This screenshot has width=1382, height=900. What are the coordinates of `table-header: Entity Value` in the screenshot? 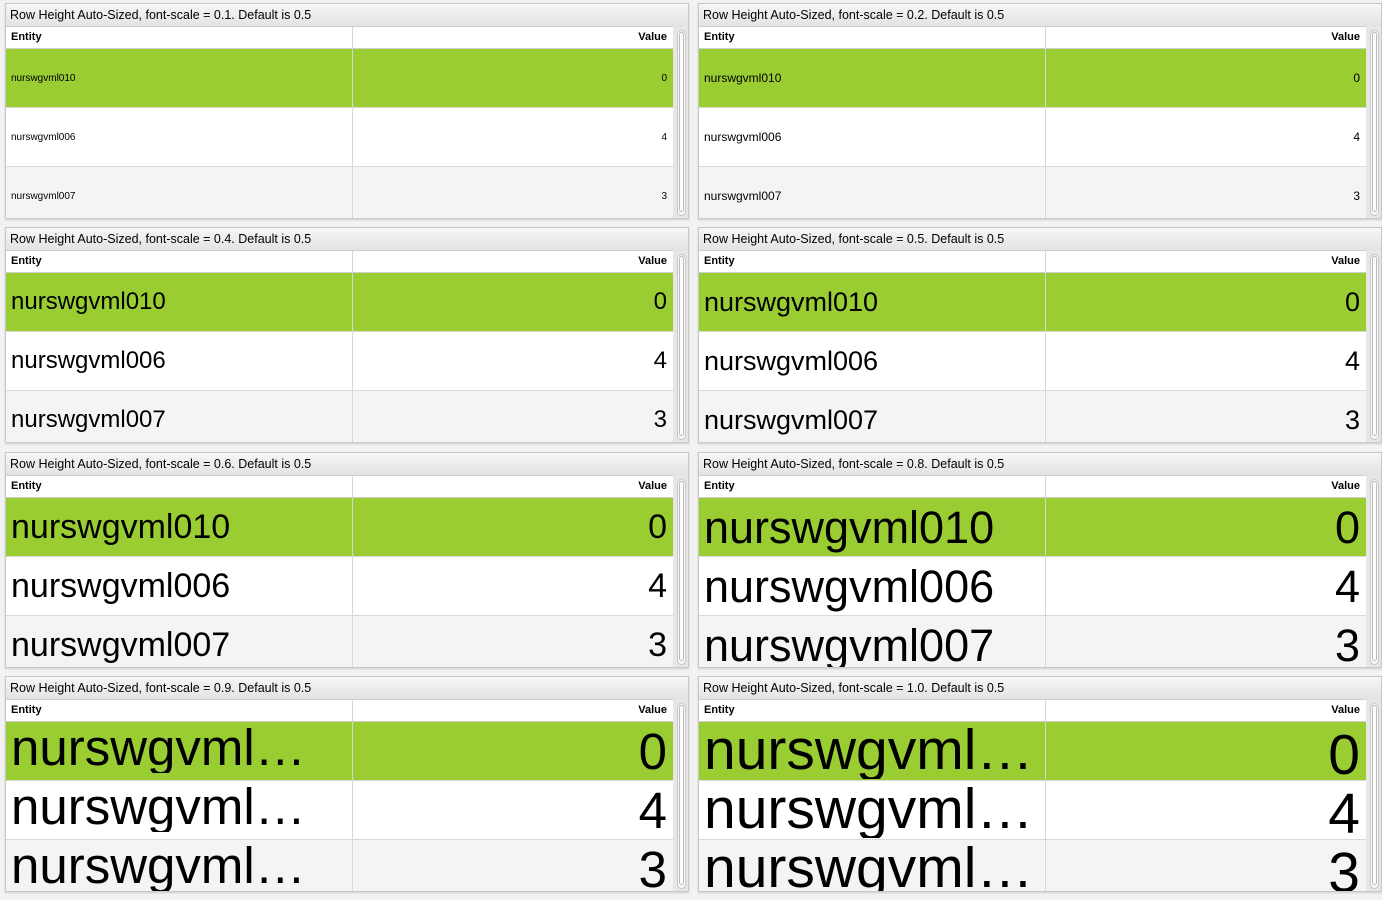 It's located at (1032, 262).